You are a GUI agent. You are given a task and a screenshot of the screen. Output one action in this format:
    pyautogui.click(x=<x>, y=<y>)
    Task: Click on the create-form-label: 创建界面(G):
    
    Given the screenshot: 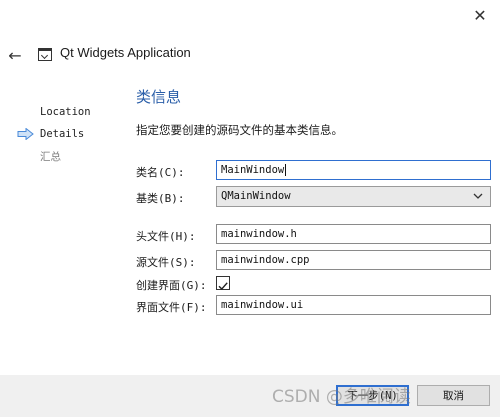 What is the action you would take?
    pyautogui.click(x=171, y=285)
    